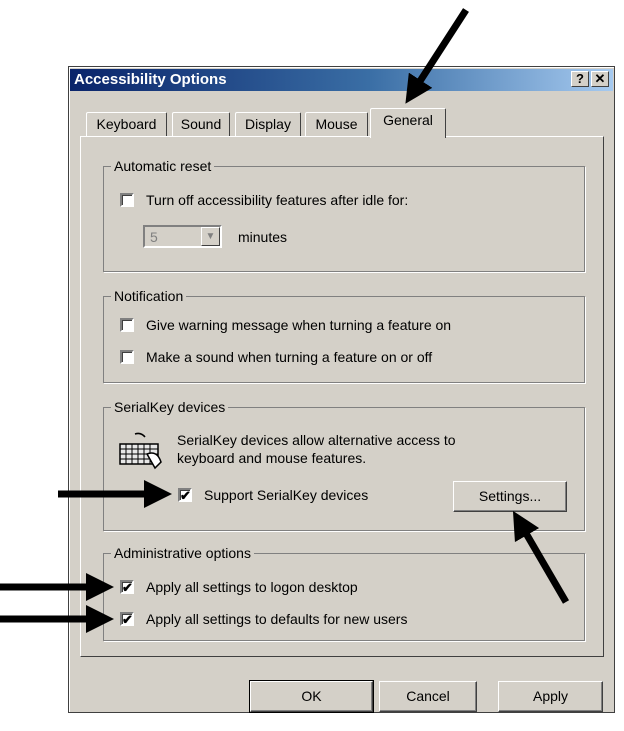  What do you see at coordinates (437, 56) in the screenshot?
I see `arrow-to-general-tab` at bounding box center [437, 56].